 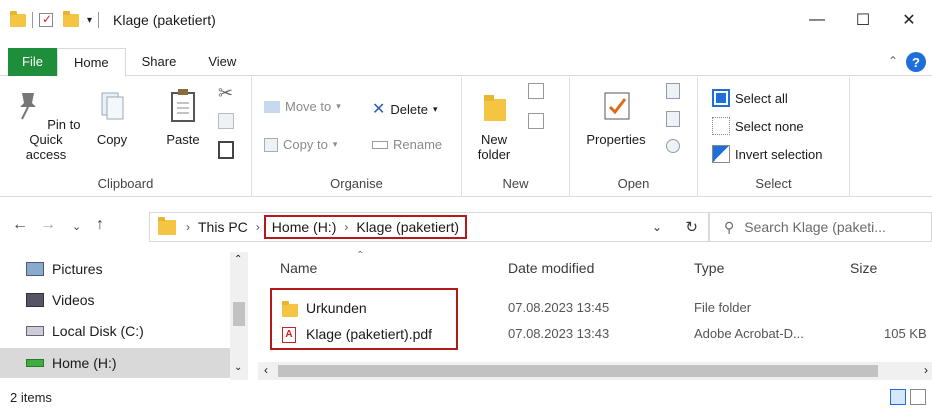 I want to click on properties-button: Properties, so click(x=616, y=117).